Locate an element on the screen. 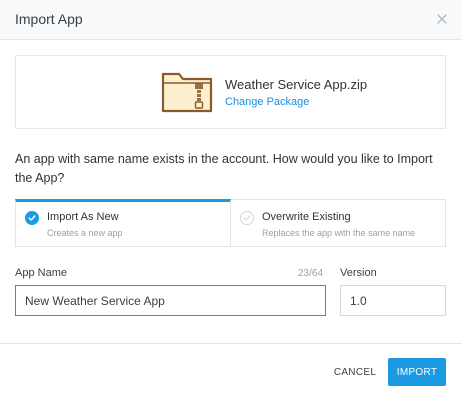 The image size is (462, 405). import-button: IMPORT is located at coordinates (417, 372).